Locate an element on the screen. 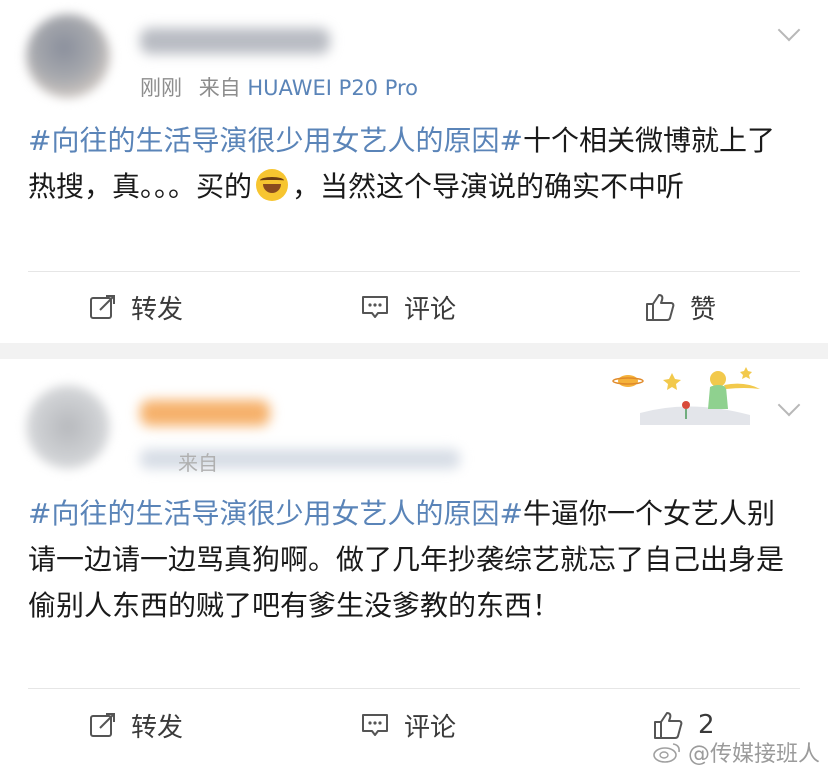  action-bar: 转发 评论 赞 is located at coordinates (414, 307).